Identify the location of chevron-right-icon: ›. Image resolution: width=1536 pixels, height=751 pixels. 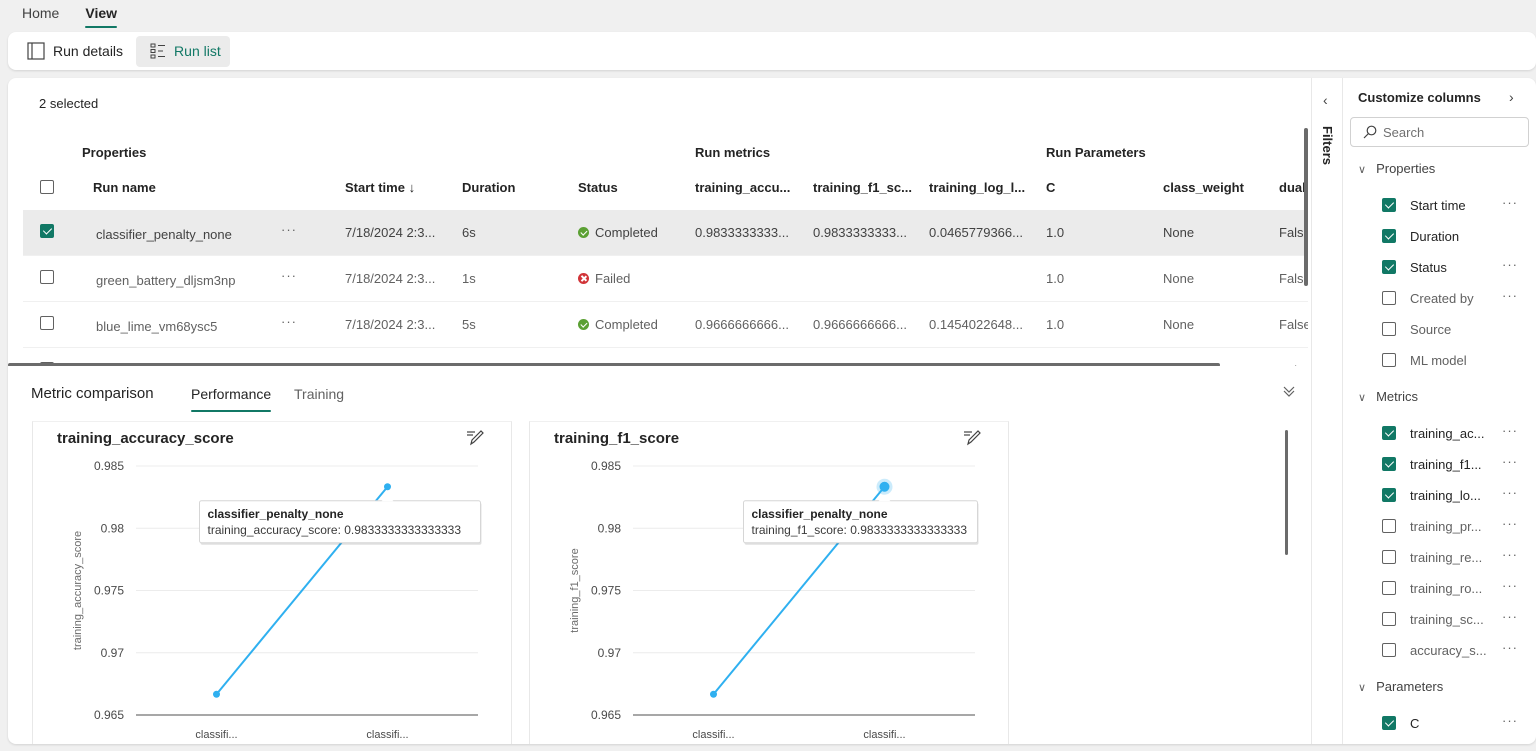
(1511, 97).